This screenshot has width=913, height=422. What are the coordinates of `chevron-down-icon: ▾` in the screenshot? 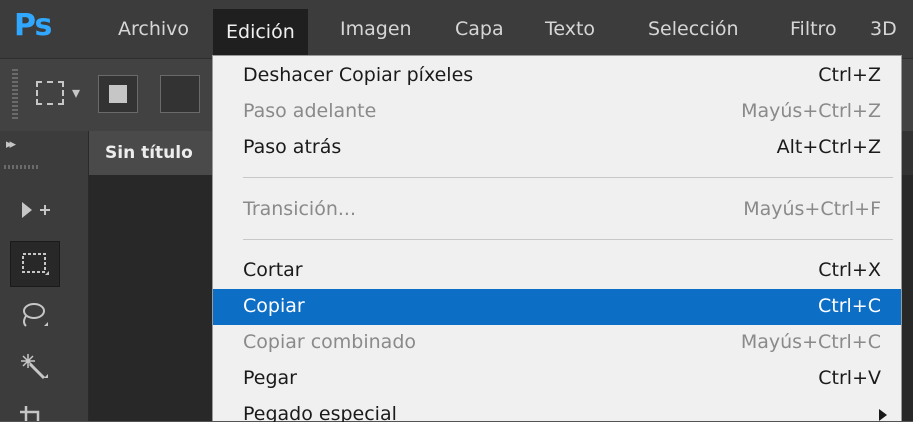 It's located at (76, 92).